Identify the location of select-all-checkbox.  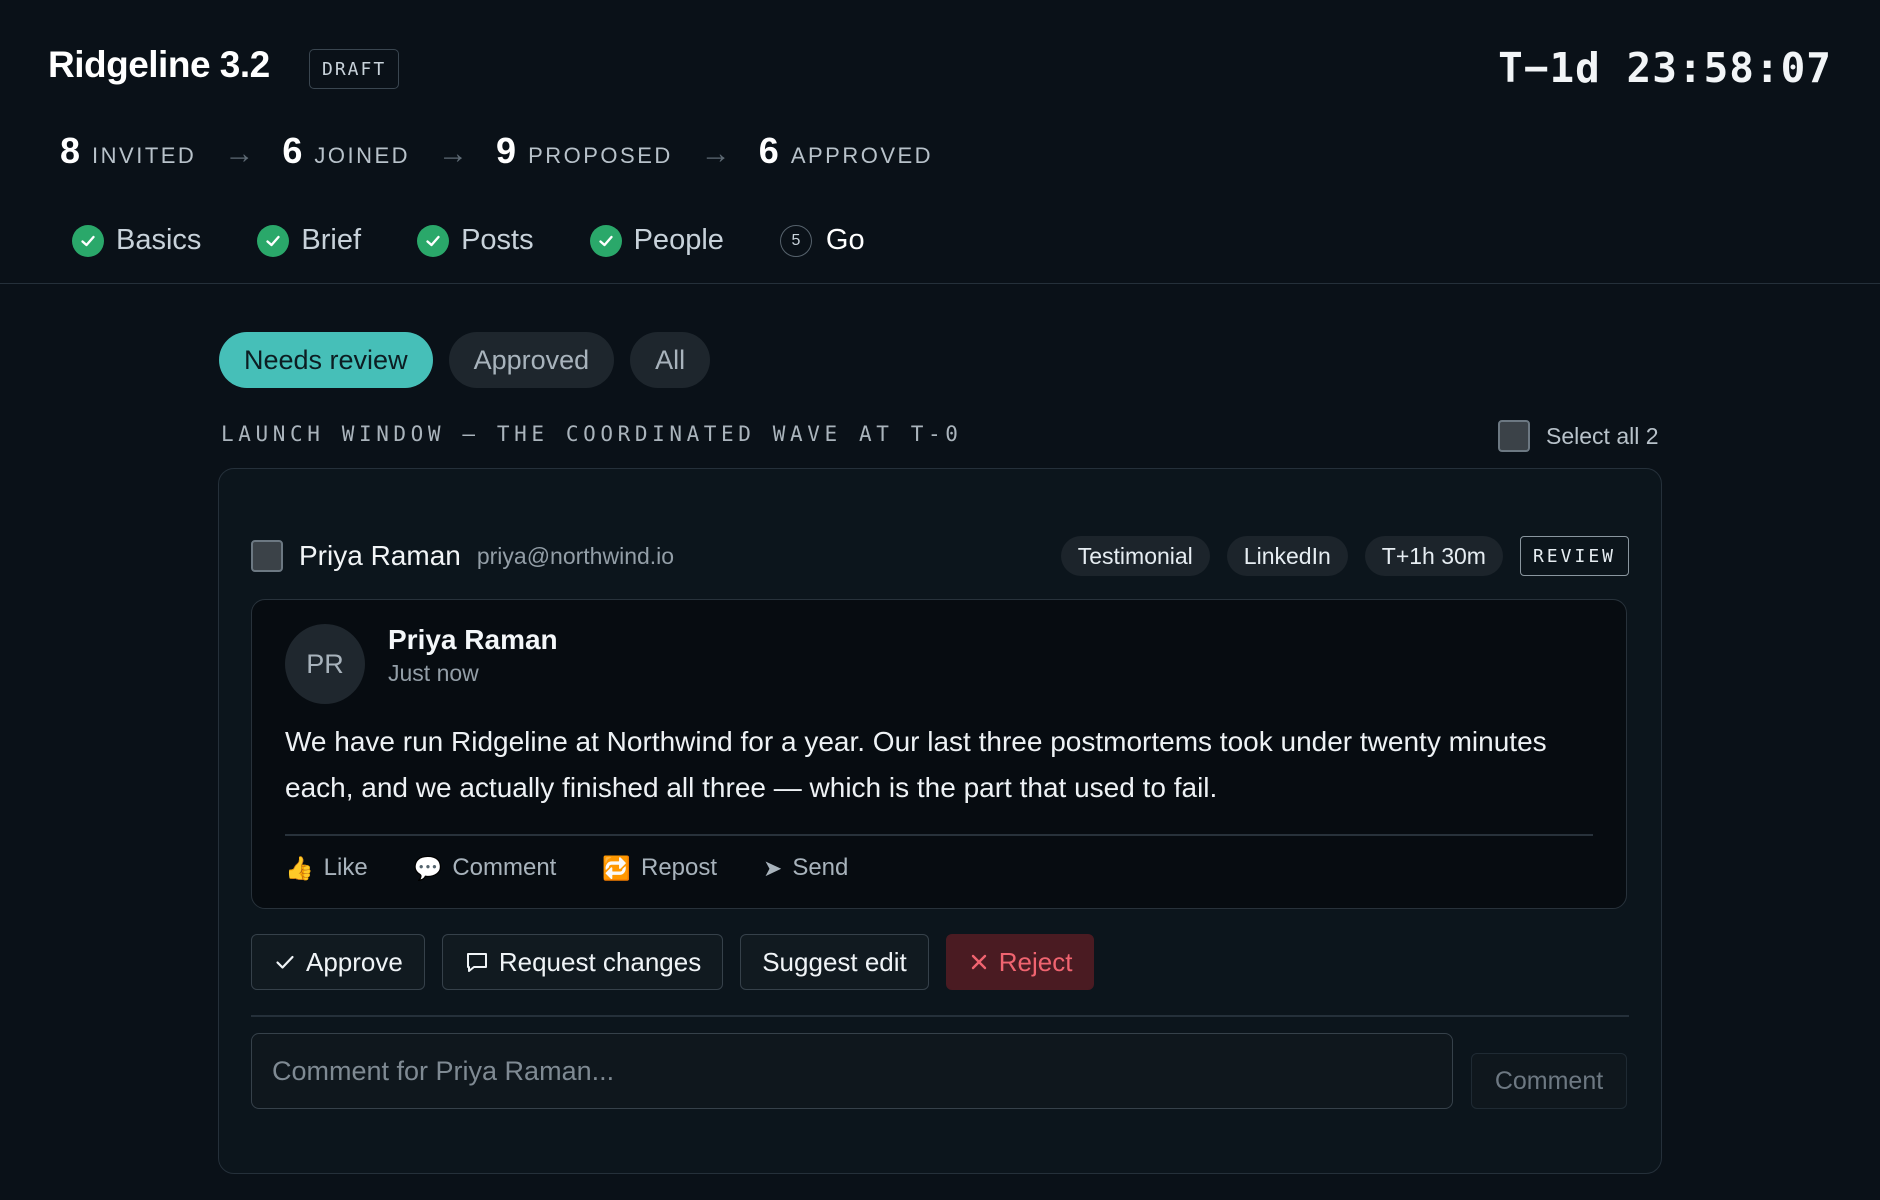
(1514, 436).